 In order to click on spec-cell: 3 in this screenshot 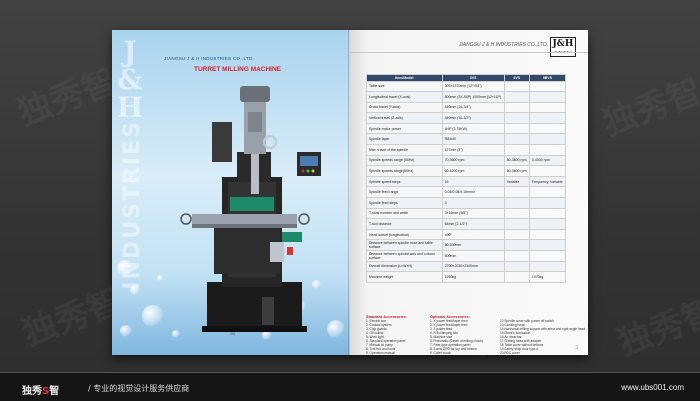, I will do `click(473, 203)`.